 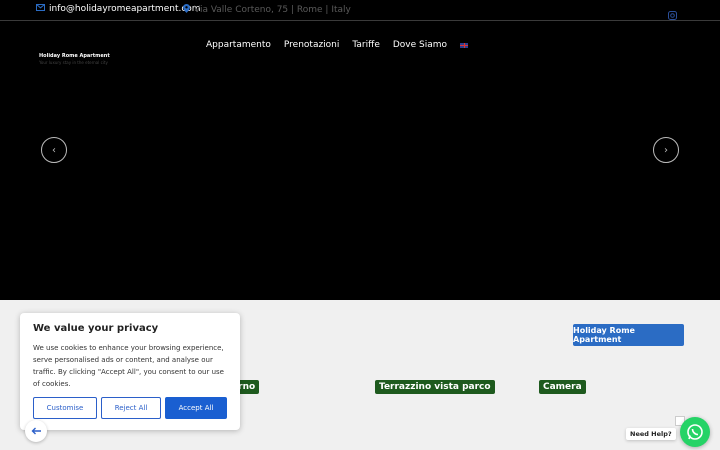 I want to click on email-text: info@holidayromeapartment.com, so click(x=125, y=9).